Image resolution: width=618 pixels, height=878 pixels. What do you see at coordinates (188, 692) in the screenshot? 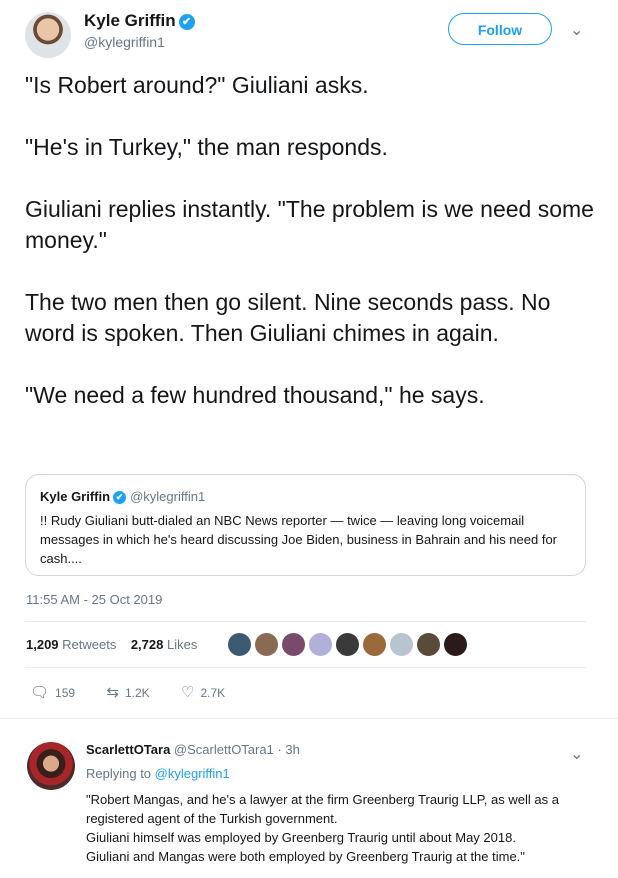
I see `heart-icon: ♡` at bounding box center [188, 692].